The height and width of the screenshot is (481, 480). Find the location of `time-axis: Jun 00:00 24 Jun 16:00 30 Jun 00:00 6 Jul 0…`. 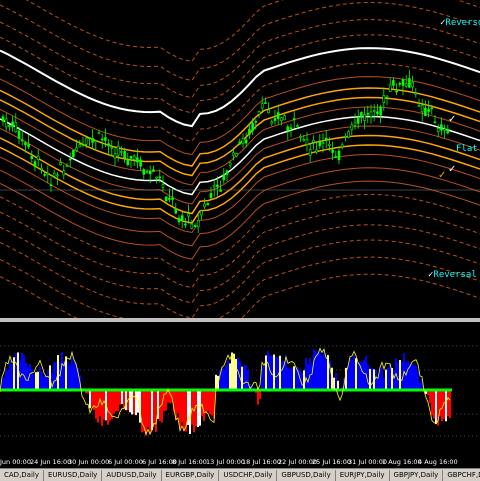

time-axis: Jun 00:00 24 Jun 16:00 30 Jun 00:00 6 Jul 0… is located at coordinates (240, 463).